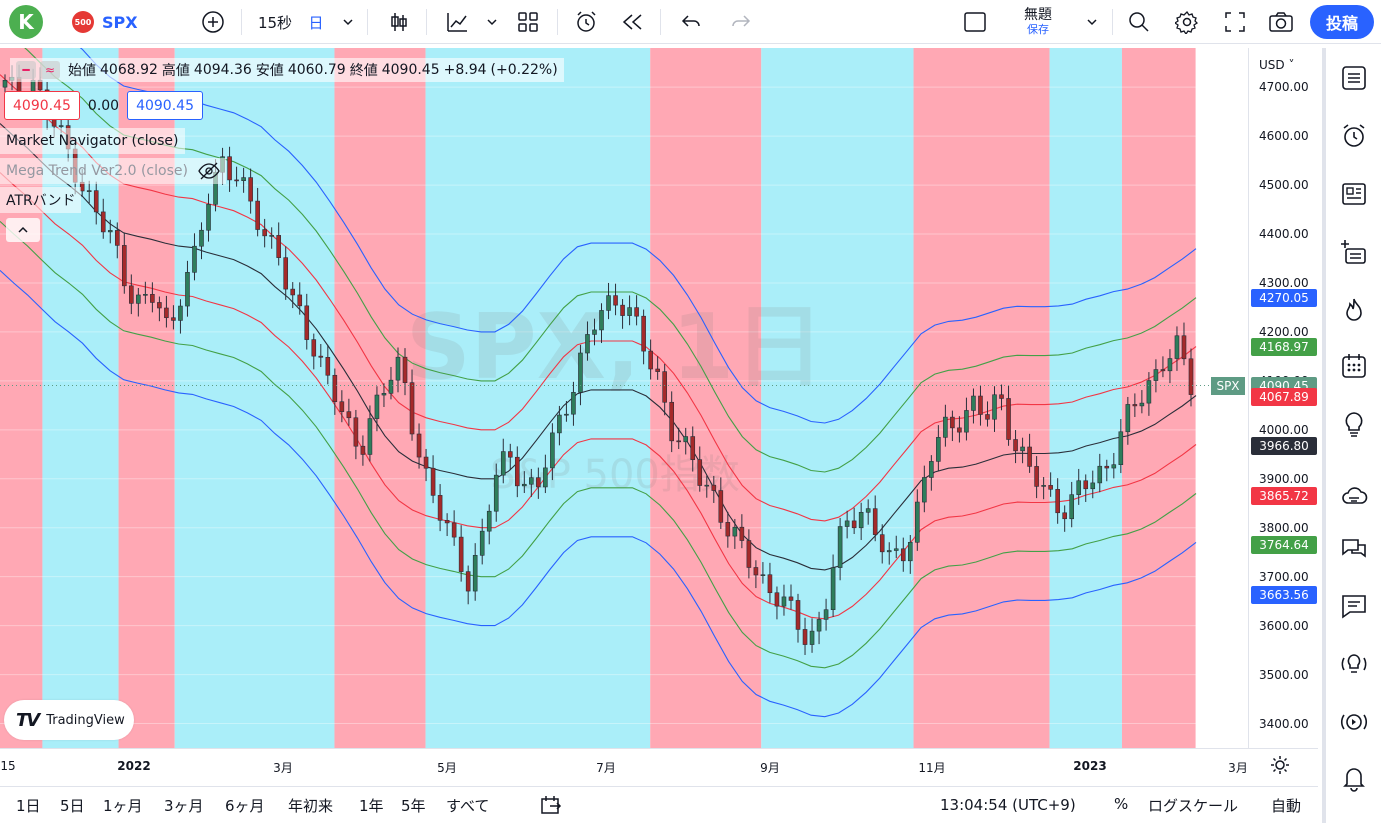 The height and width of the screenshot is (823, 1381). What do you see at coordinates (1354, 78) in the screenshot?
I see `watchlist-icon` at bounding box center [1354, 78].